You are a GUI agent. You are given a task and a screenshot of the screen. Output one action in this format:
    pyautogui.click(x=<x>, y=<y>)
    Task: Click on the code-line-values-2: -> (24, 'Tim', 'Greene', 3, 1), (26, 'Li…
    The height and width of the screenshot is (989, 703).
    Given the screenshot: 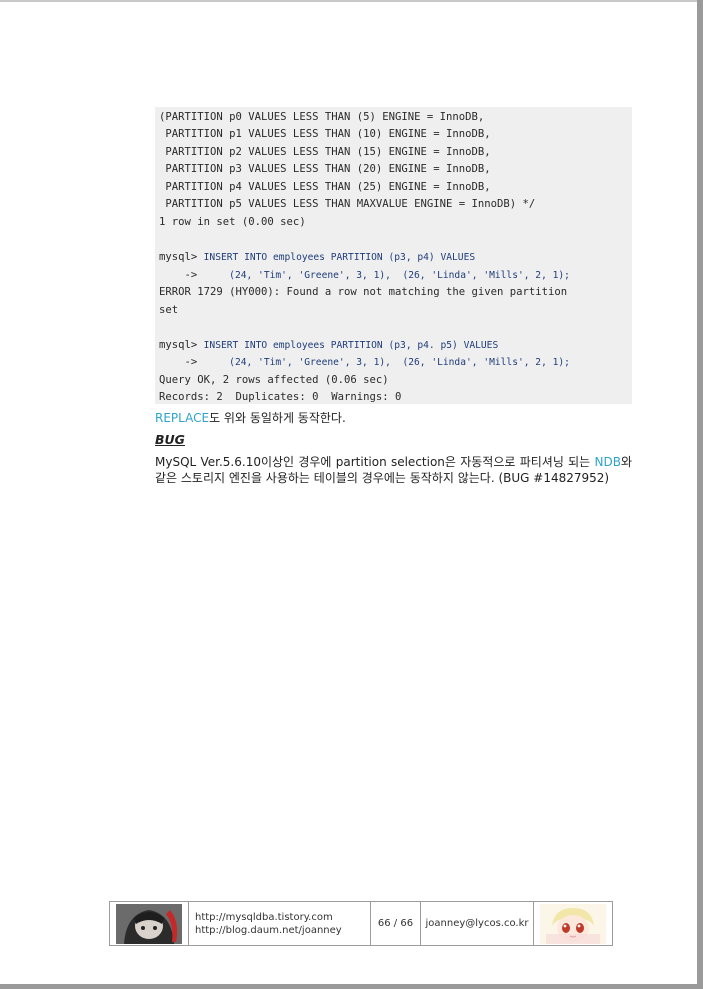 What is the action you would take?
    pyautogui.click(x=364, y=362)
    